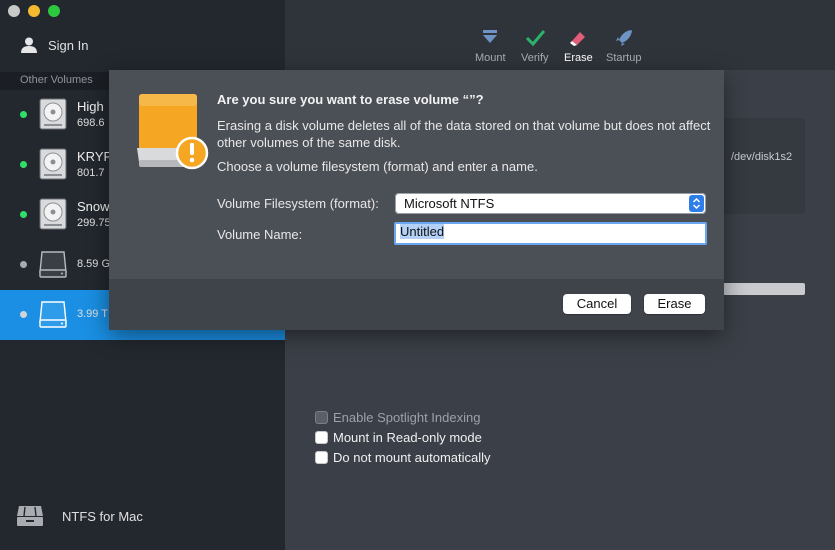 This screenshot has height=550, width=835. Describe the element at coordinates (597, 304) in the screenshot. I see `cancel-button: Cancel` at that location.